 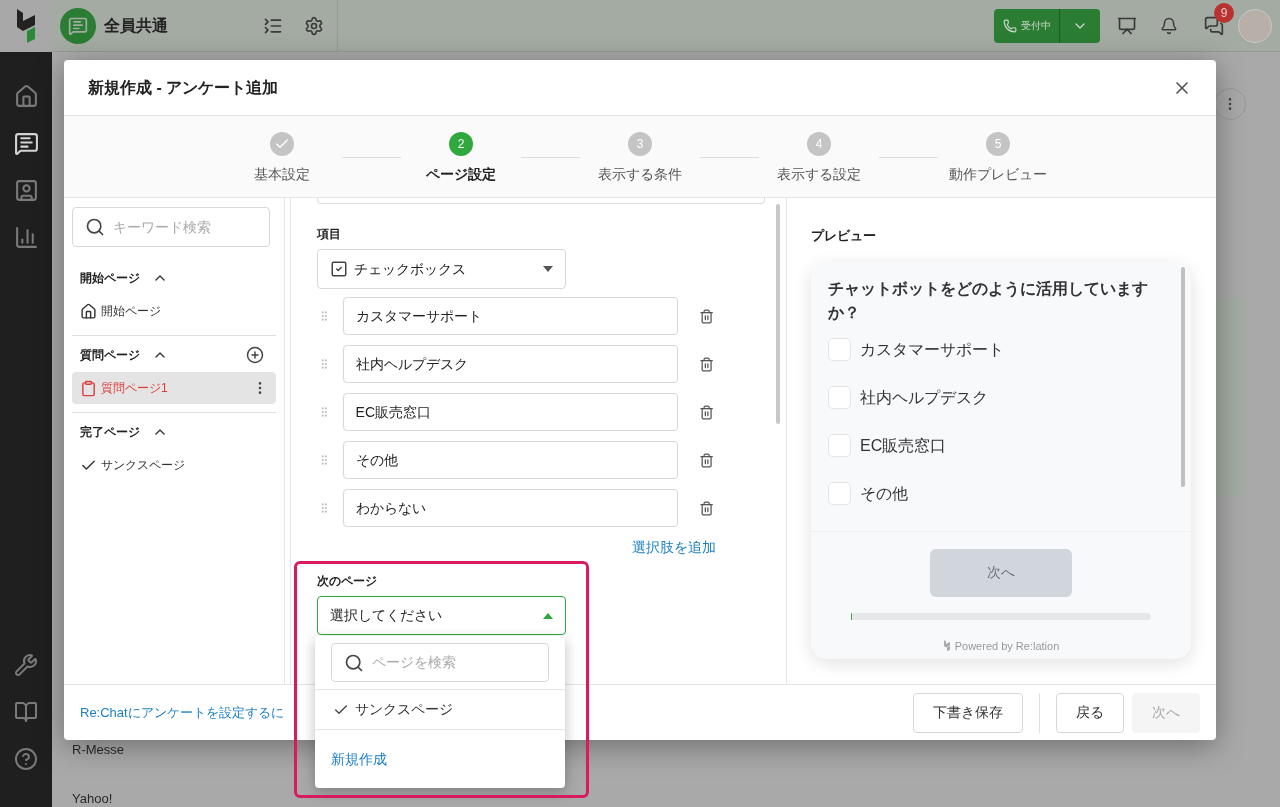 I want to click on board-icon, so click(x=1127, y=25).